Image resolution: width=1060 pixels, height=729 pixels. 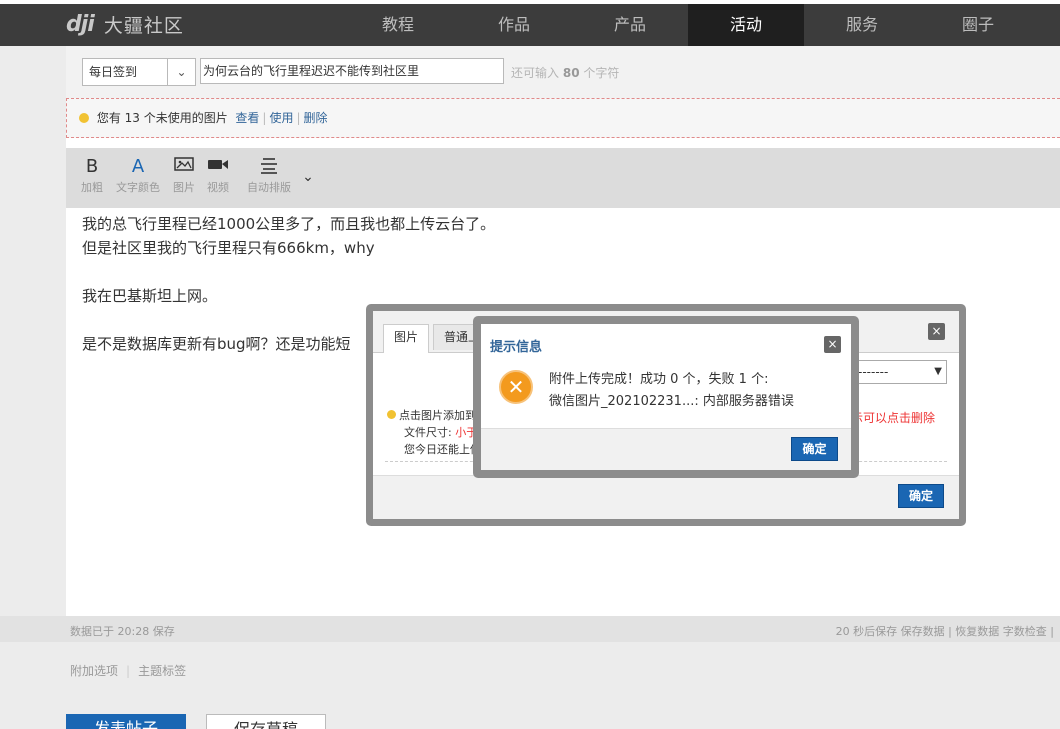 I want to click on alert-footer: 确定, so click(x=666, y=449).